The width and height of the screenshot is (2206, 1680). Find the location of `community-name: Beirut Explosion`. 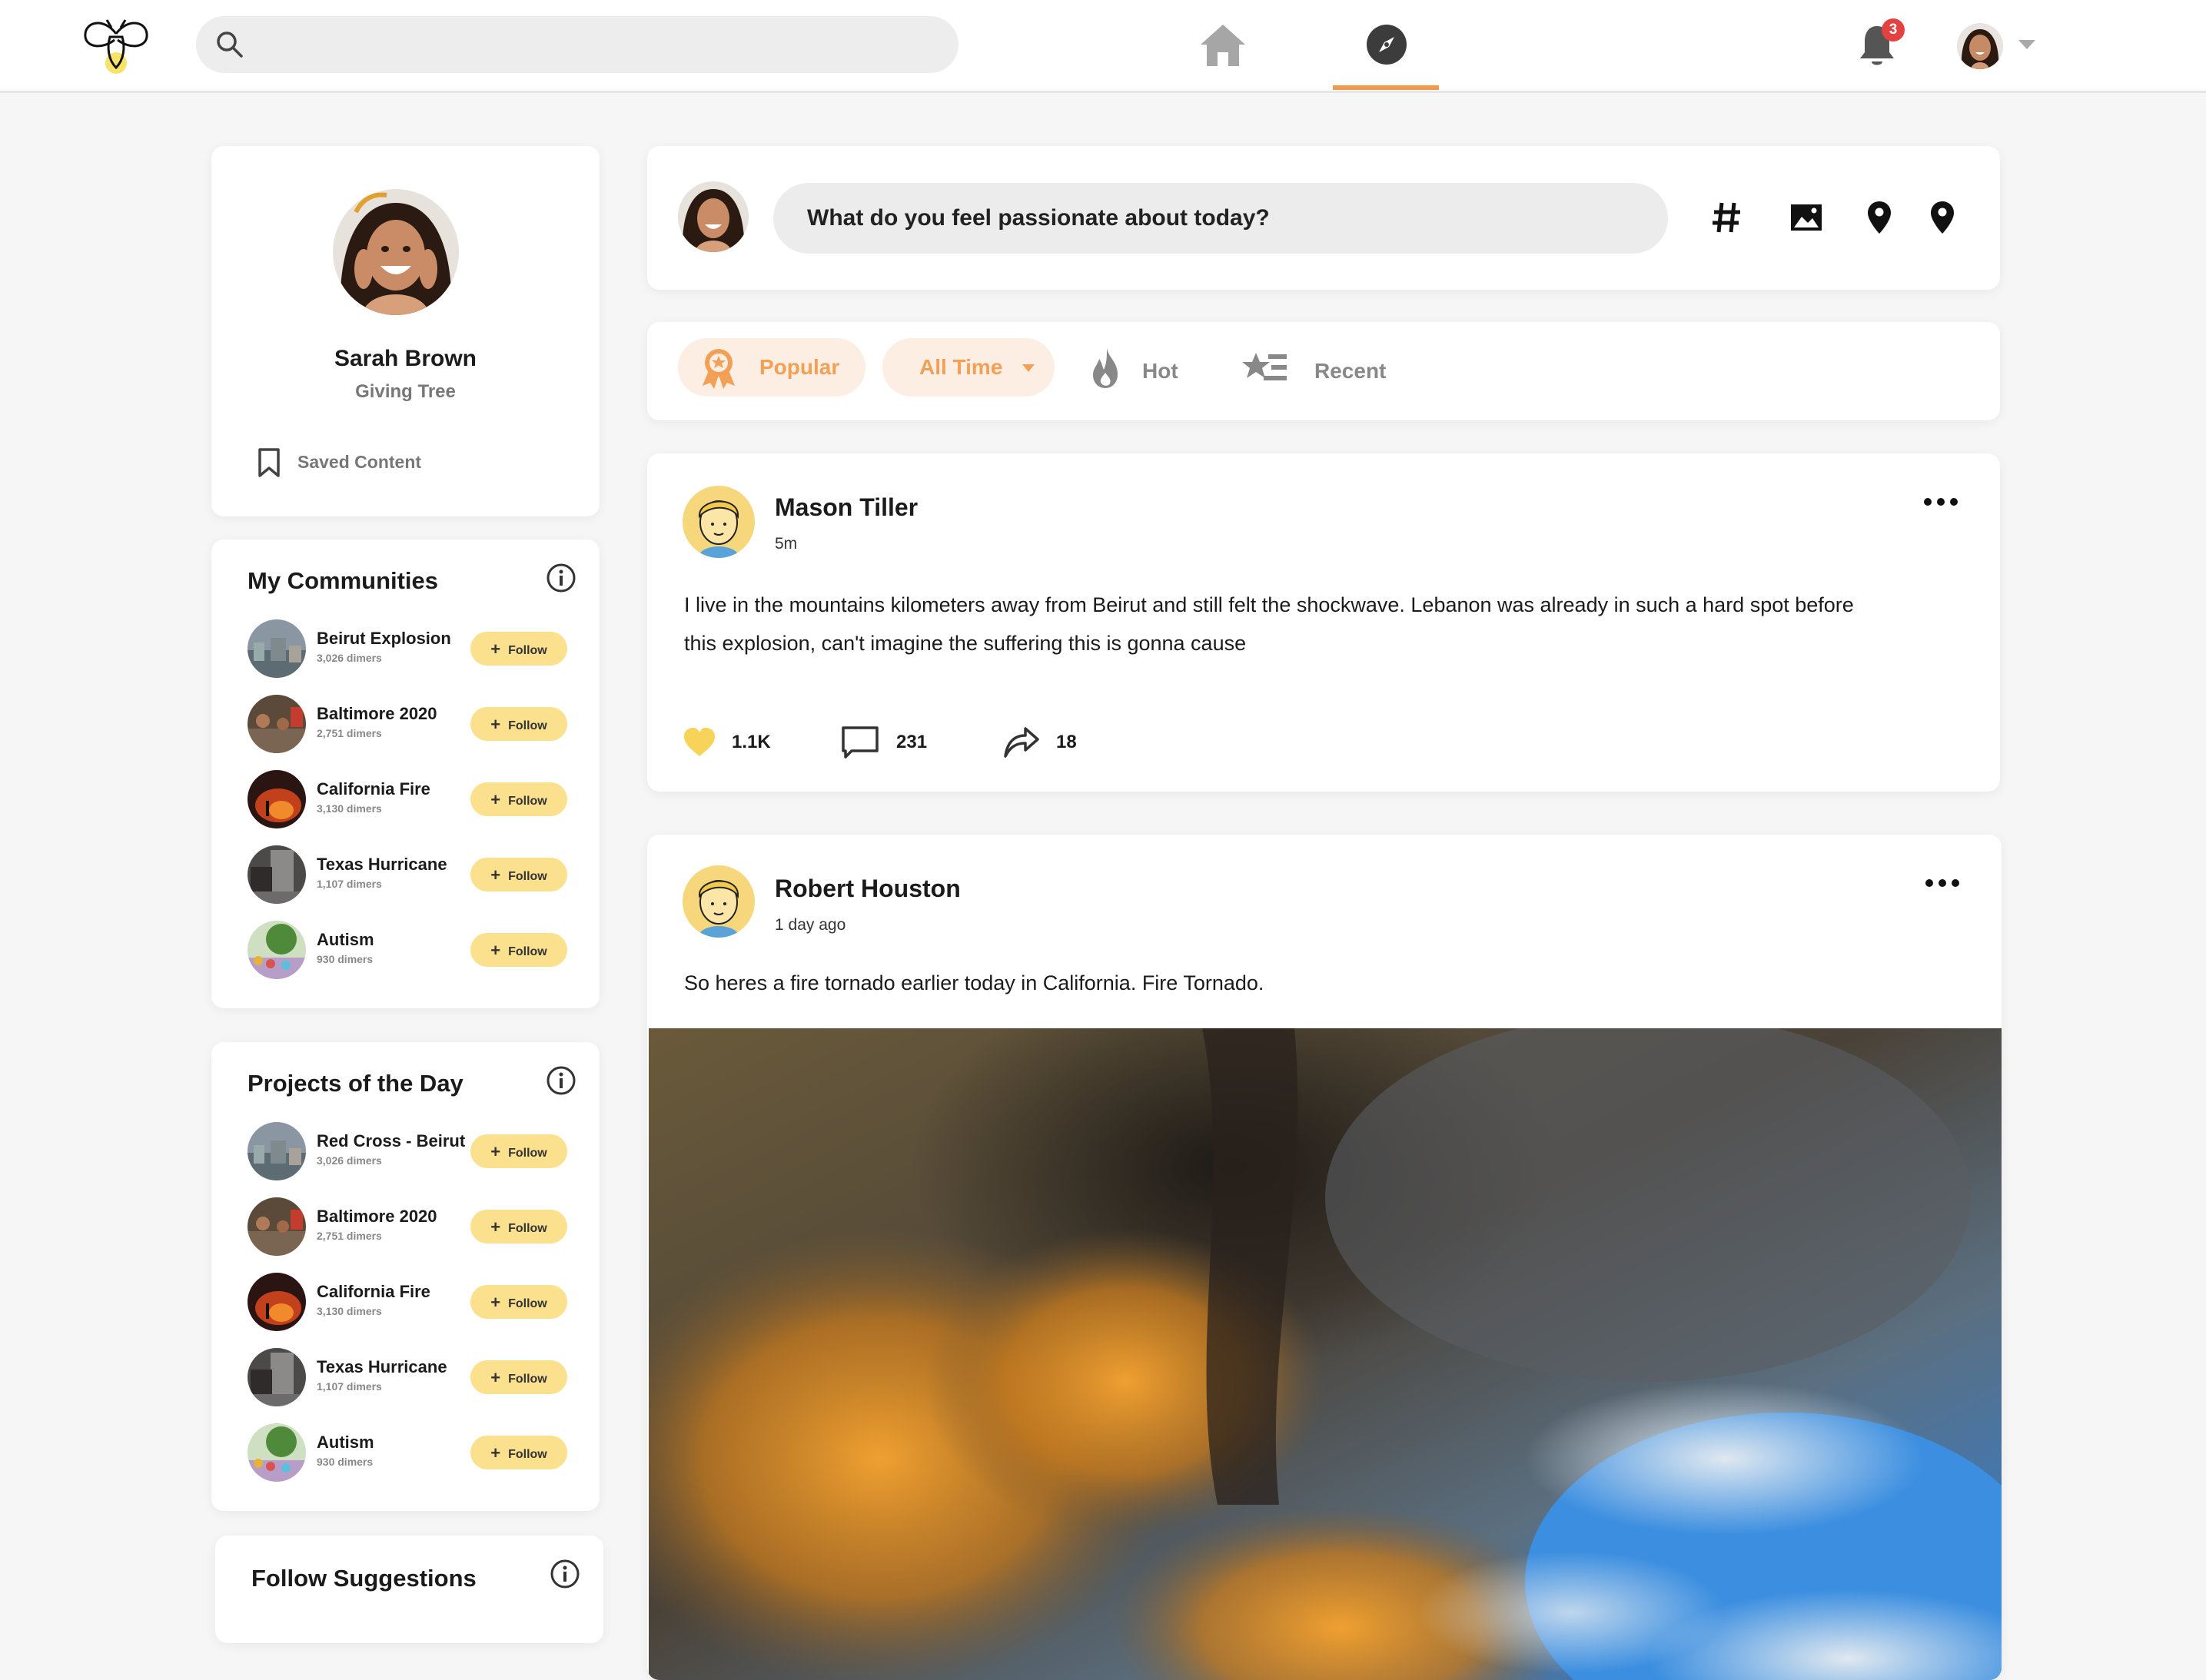

community-name: Beirut Explosion is located at coordinates (384, 639).